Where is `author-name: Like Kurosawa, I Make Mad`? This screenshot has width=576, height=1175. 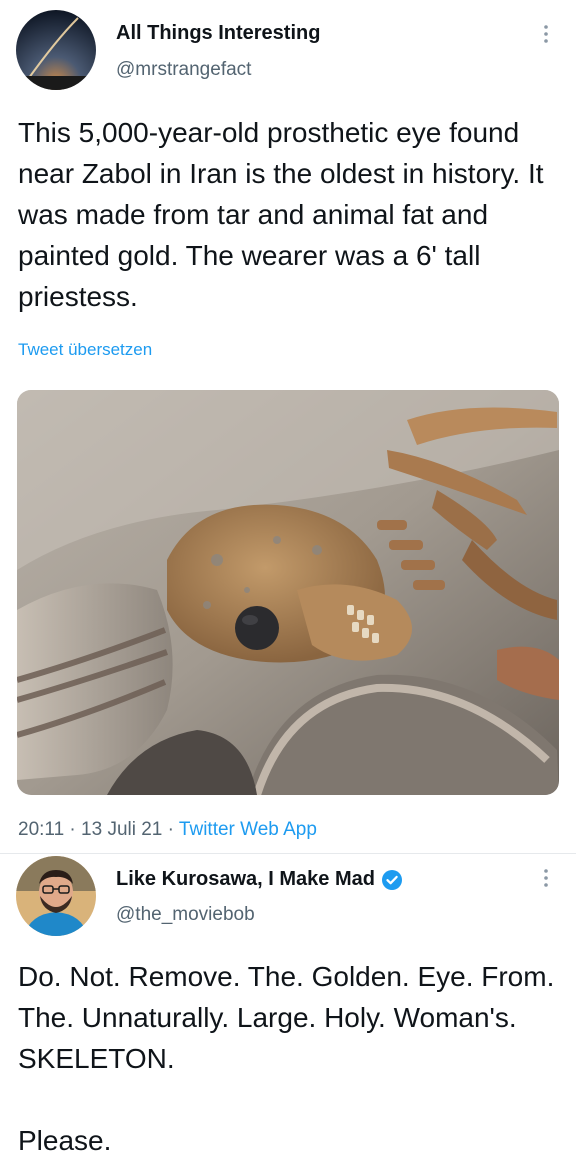 author-name: Like Kurosawa, I Make Mad is located at coordinates (259, 879).